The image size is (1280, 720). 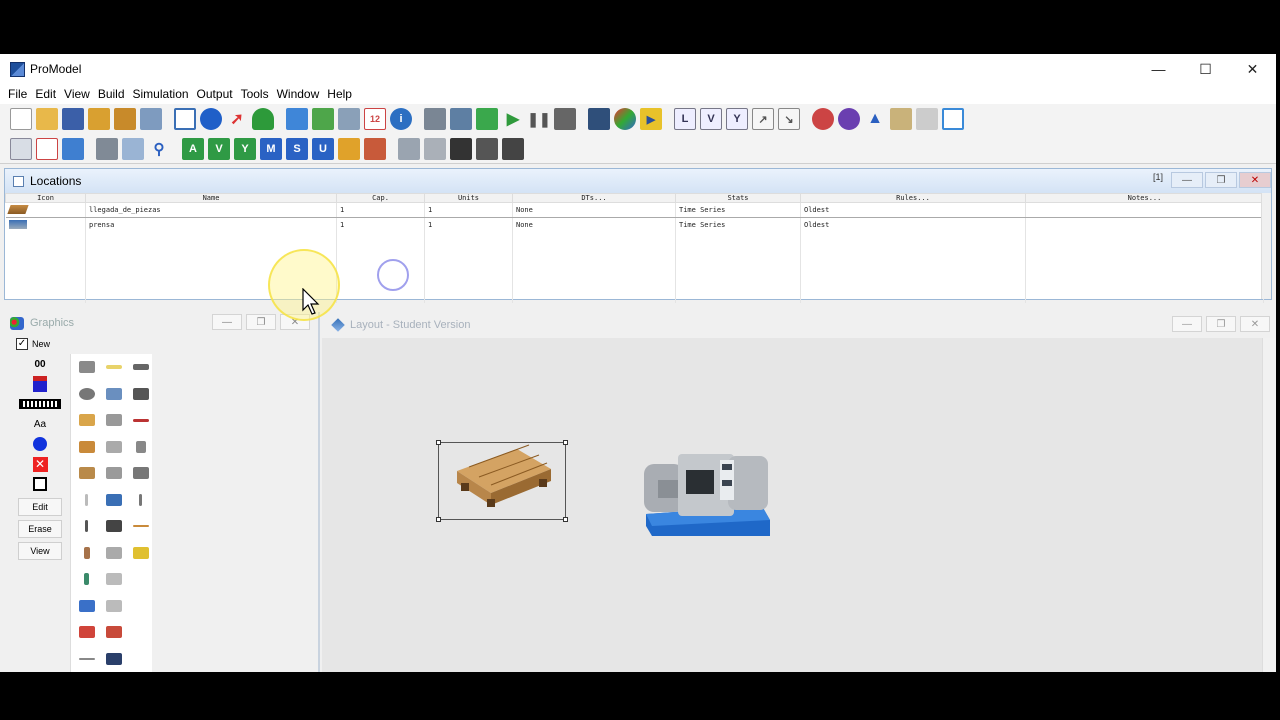 What do you see at coordinates (40, 484) in the screenshot?
I see `region-tool` at bounding box center [40, 484].